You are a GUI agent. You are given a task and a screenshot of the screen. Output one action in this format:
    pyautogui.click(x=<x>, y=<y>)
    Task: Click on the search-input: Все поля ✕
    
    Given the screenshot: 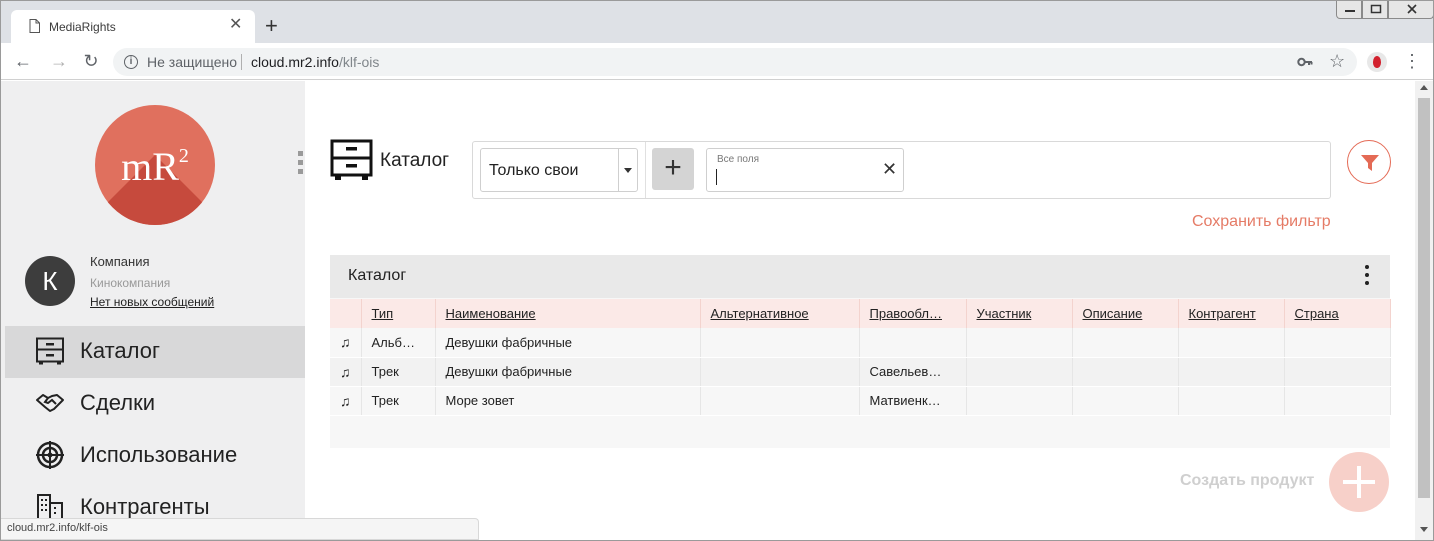 What is the action you would take?
    pyautogui.click(x=805, y=170)
    